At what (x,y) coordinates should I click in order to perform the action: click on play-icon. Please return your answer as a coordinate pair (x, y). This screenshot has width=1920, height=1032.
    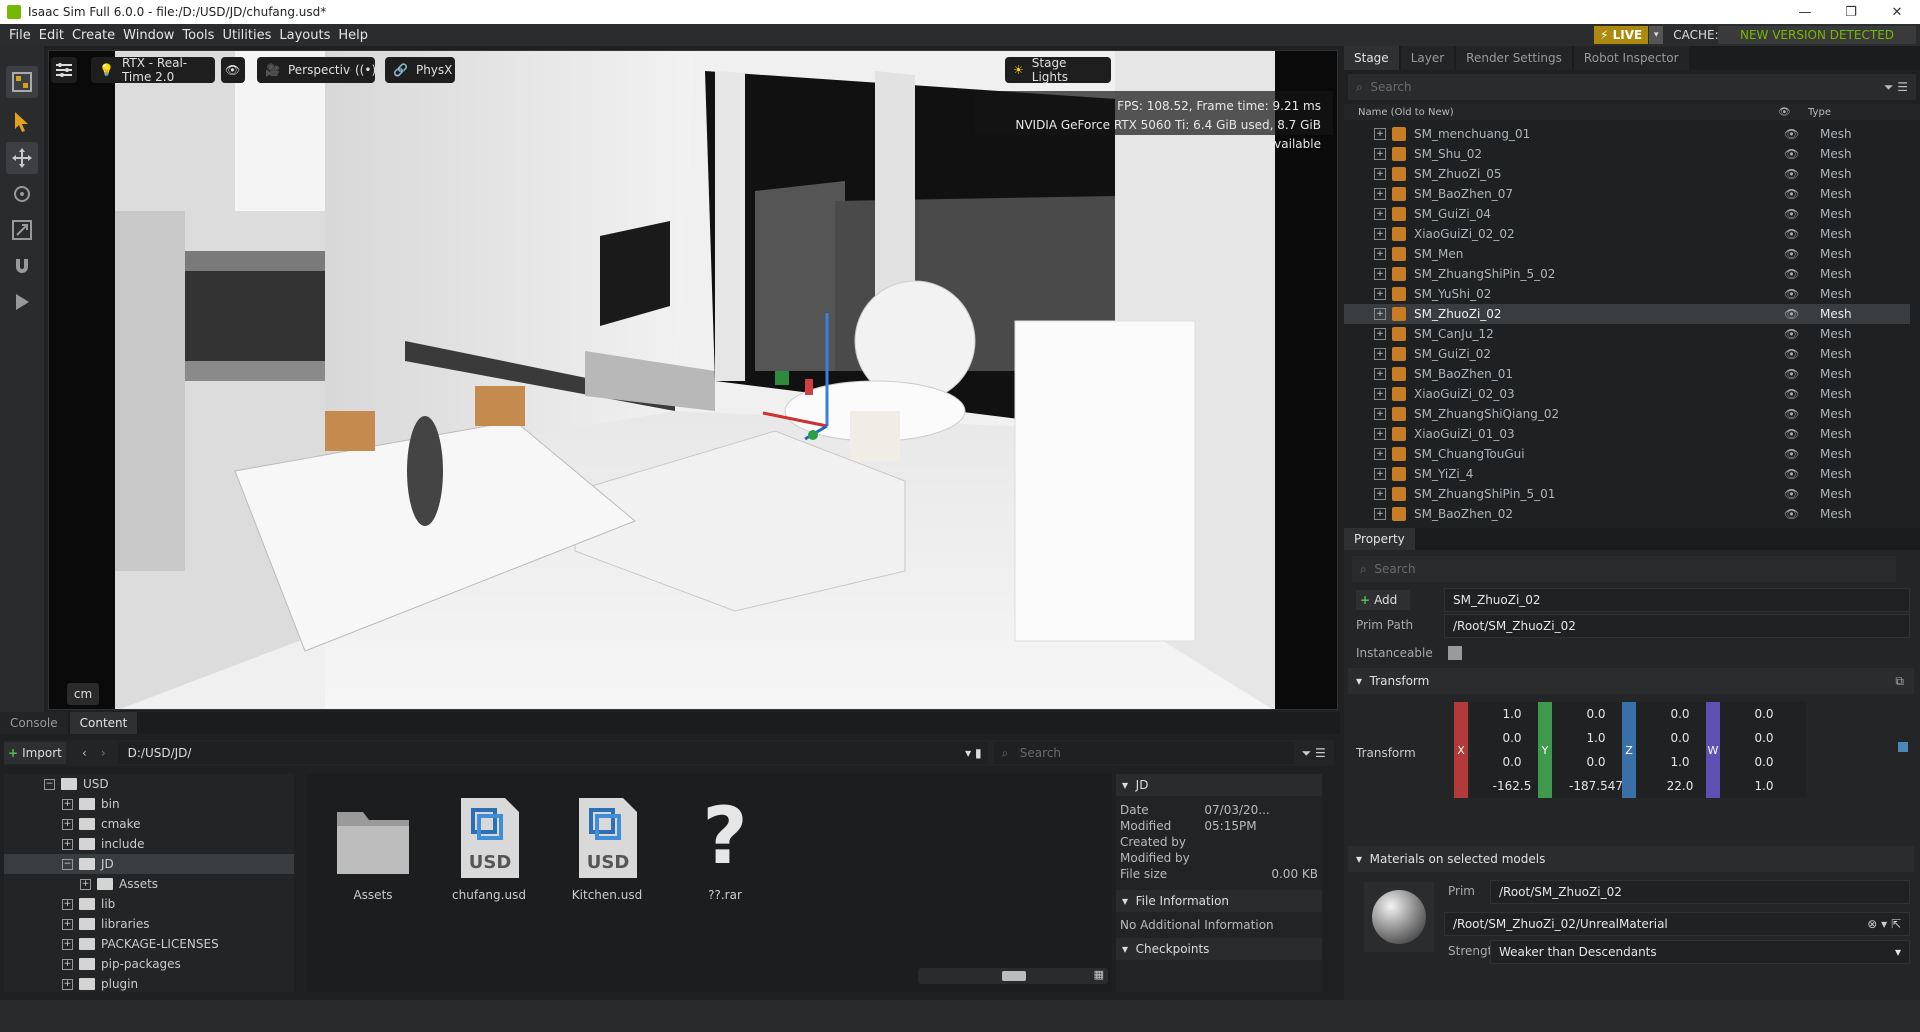
    Looking at the image, I should click on (22, 302).